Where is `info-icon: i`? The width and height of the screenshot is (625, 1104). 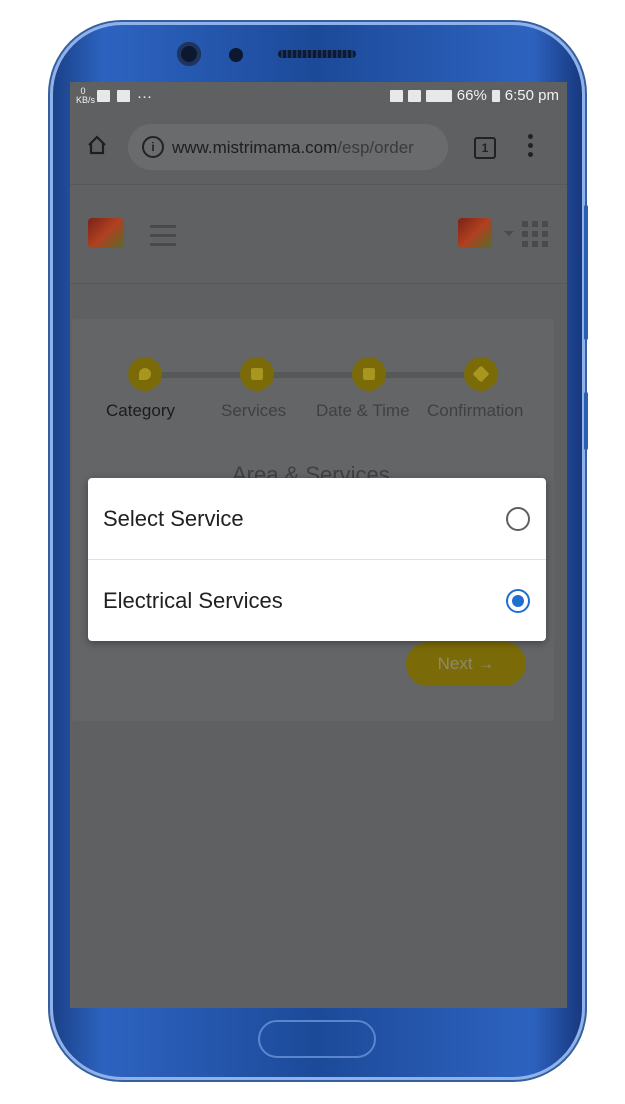
info-icon: i is located at coordinates (153, 147).